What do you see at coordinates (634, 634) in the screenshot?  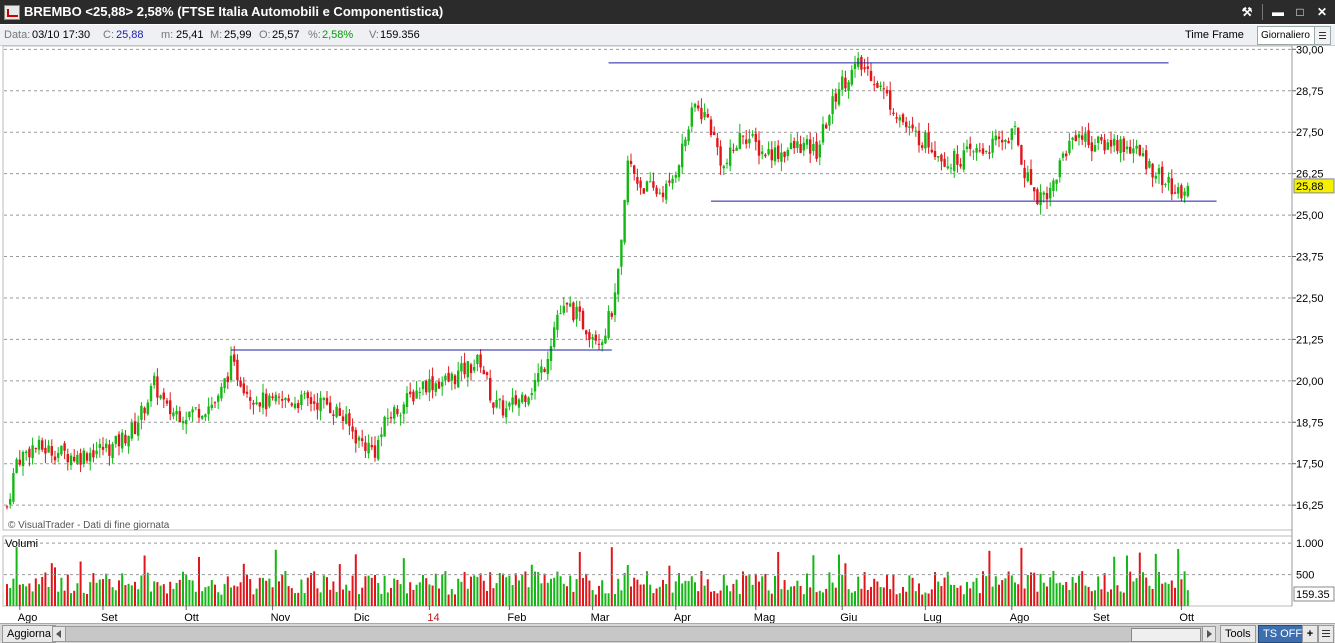 I see `horizontal-scrollbar` at bounding box center [634, 634].